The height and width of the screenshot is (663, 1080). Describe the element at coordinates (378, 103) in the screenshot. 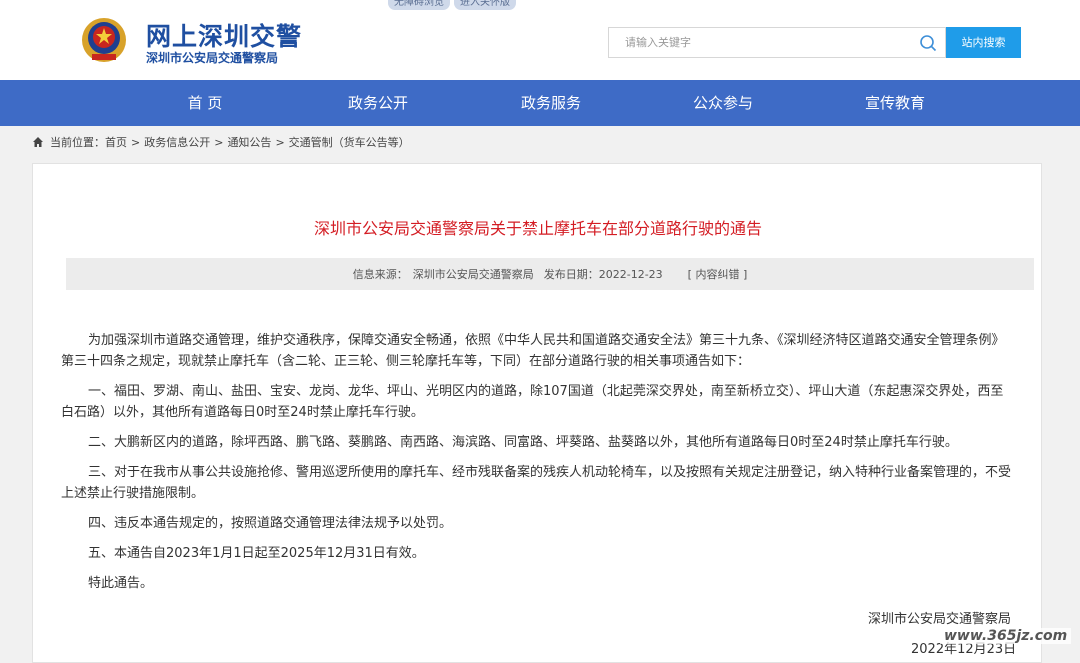

I see `nav-item-gov-affairs: 政务公开` at that location.